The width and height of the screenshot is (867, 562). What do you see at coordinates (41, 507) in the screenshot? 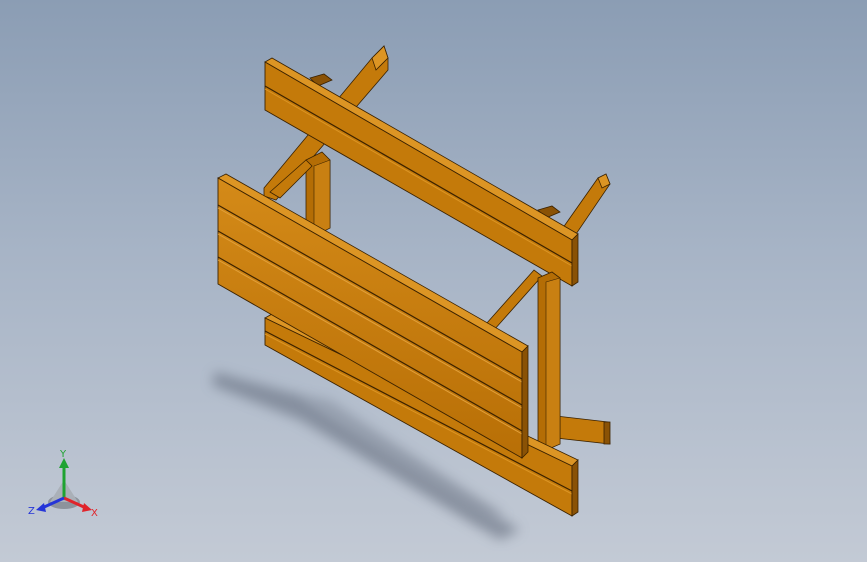
I see `z-axis-arrow-icon` at bounding box center [41, 507].